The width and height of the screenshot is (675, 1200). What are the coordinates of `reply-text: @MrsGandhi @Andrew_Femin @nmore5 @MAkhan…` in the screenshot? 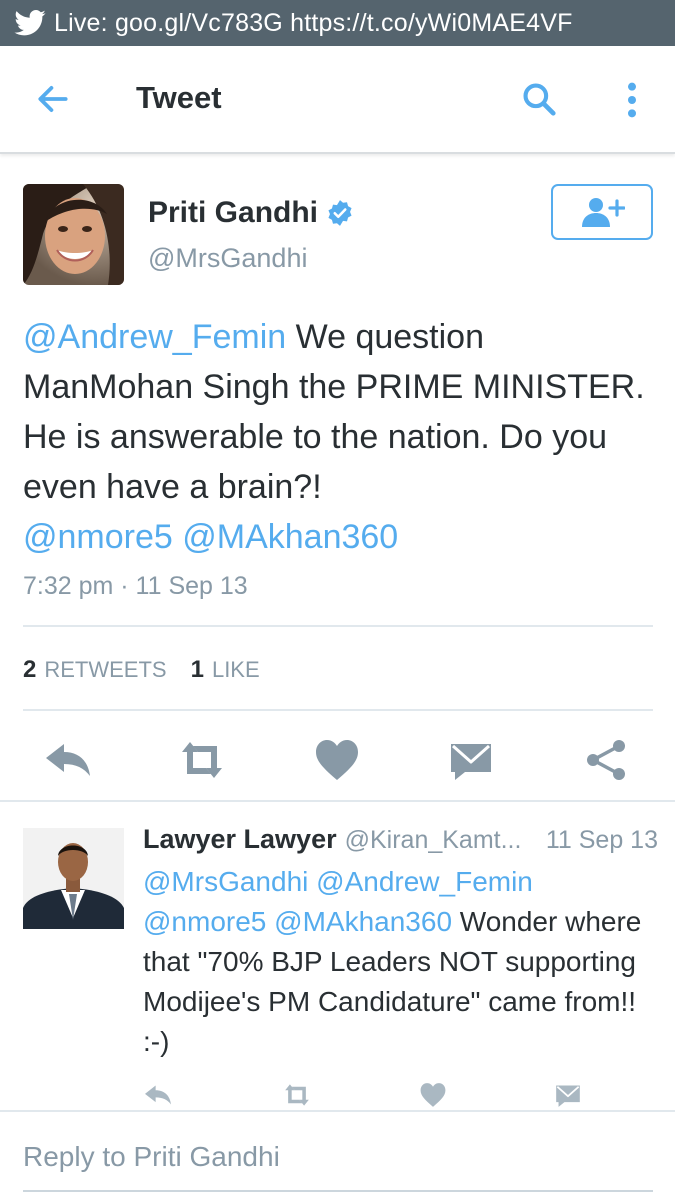 It's located at (403, 962).